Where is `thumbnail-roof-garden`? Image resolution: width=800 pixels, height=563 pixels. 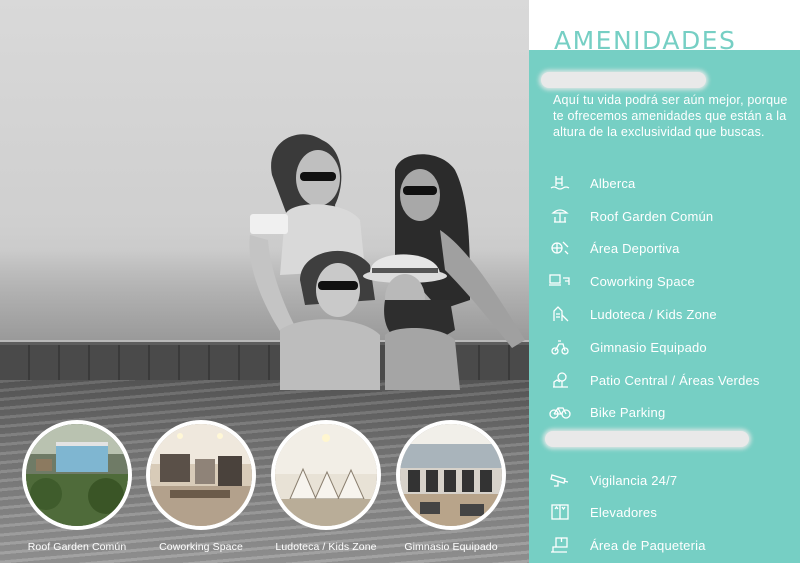 thumbnail-roof-garden is located at coordinates (77, 475).